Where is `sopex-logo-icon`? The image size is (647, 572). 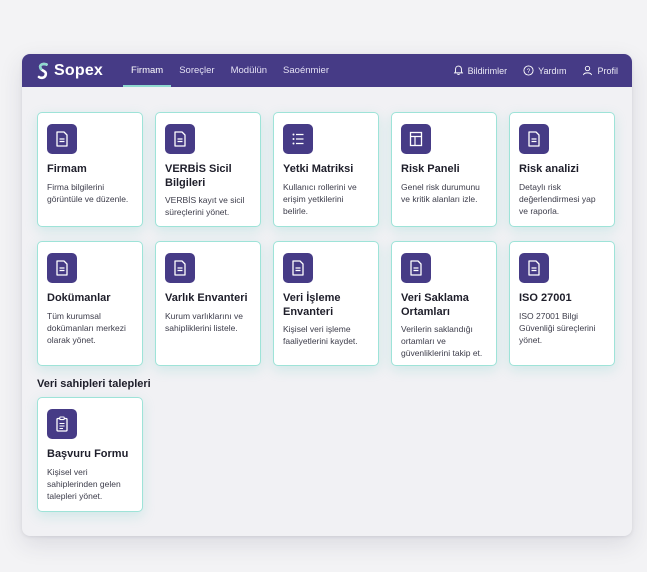
sopex-logo-icon is located at coordinates (42, 70).